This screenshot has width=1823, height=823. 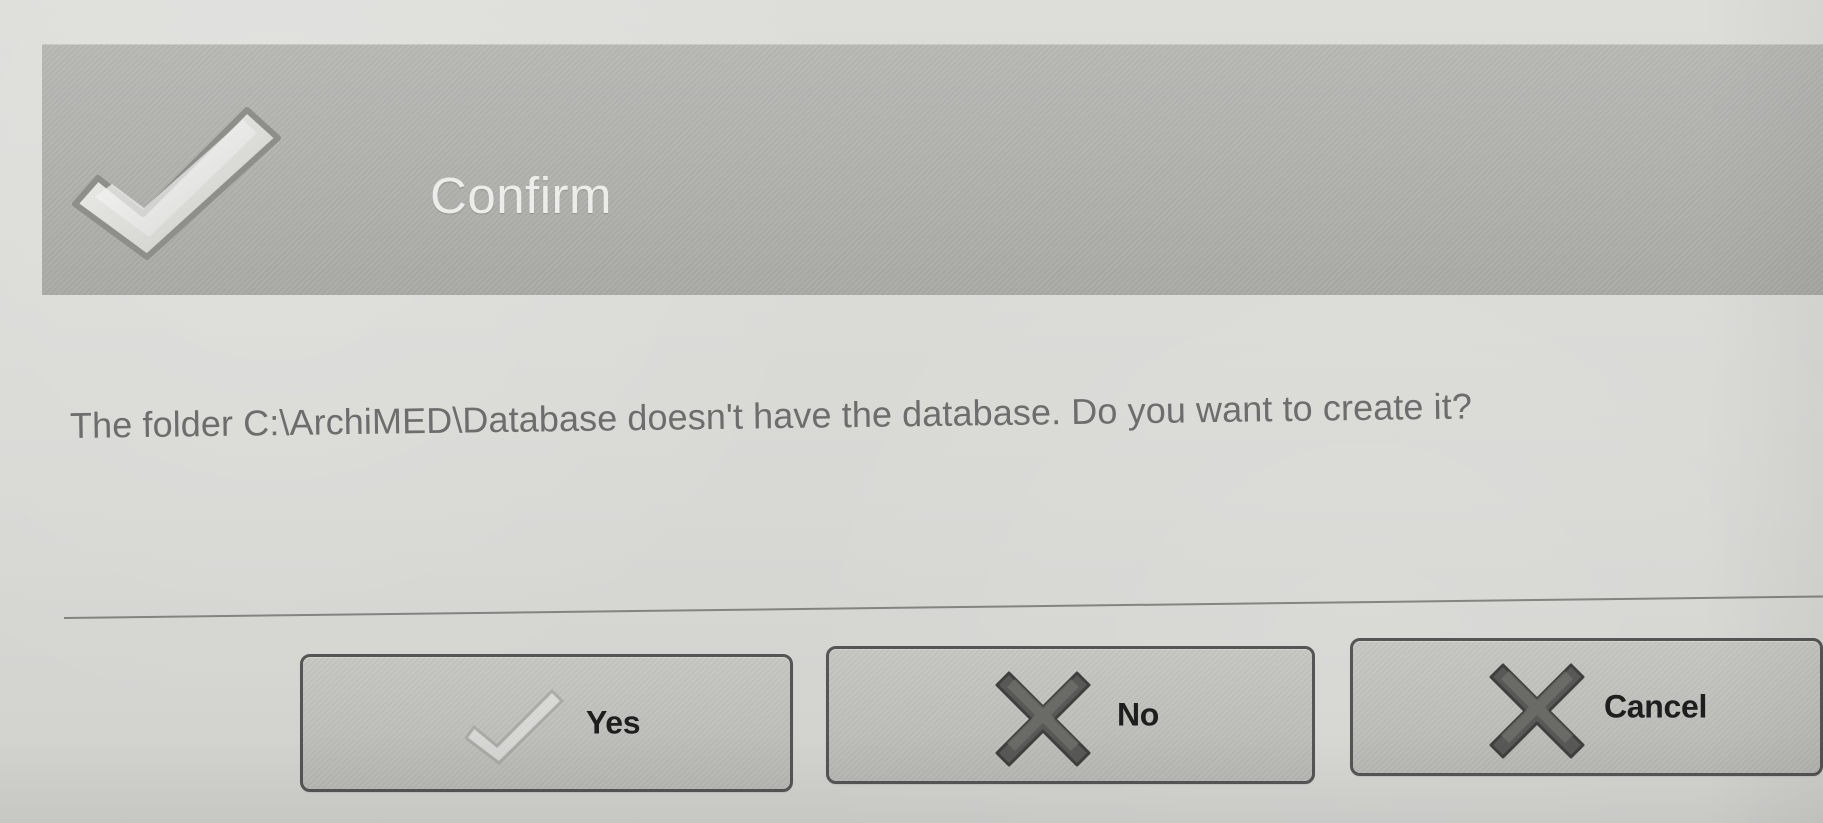 What do you see at coordinates (1656, 706) in the screenshot?
I see `cancel-button-label: Cancel` at bounding box center [1656, 706].